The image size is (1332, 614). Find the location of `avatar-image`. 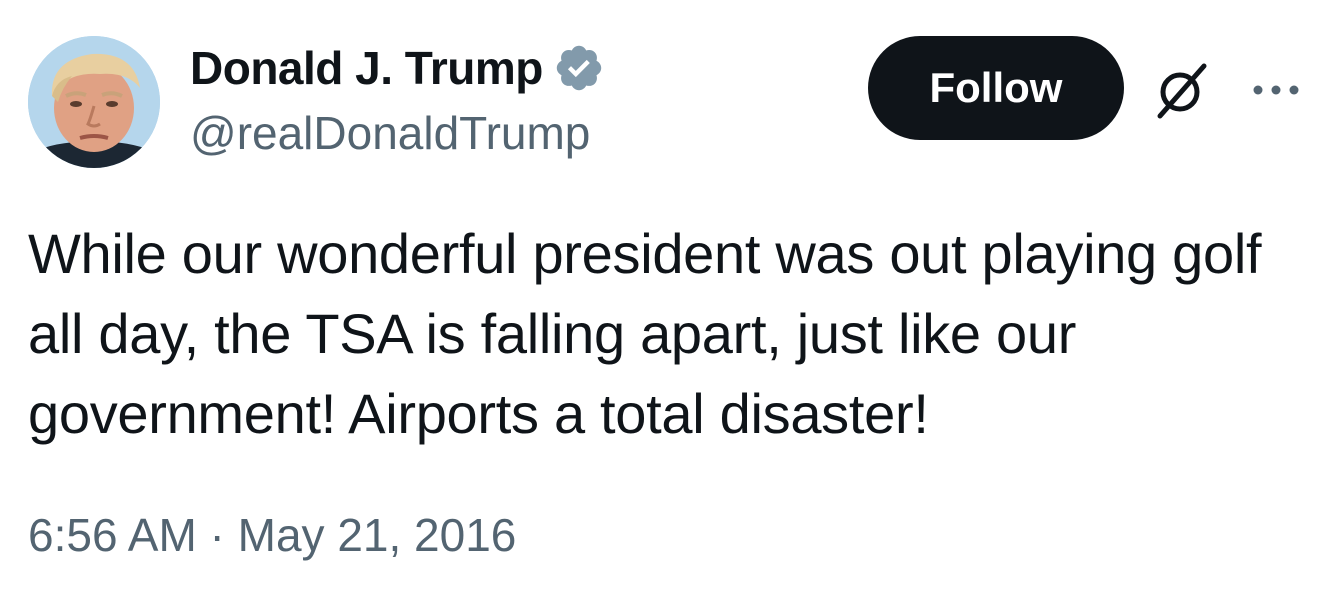

avatar-image is located at coordinates (94, 102).